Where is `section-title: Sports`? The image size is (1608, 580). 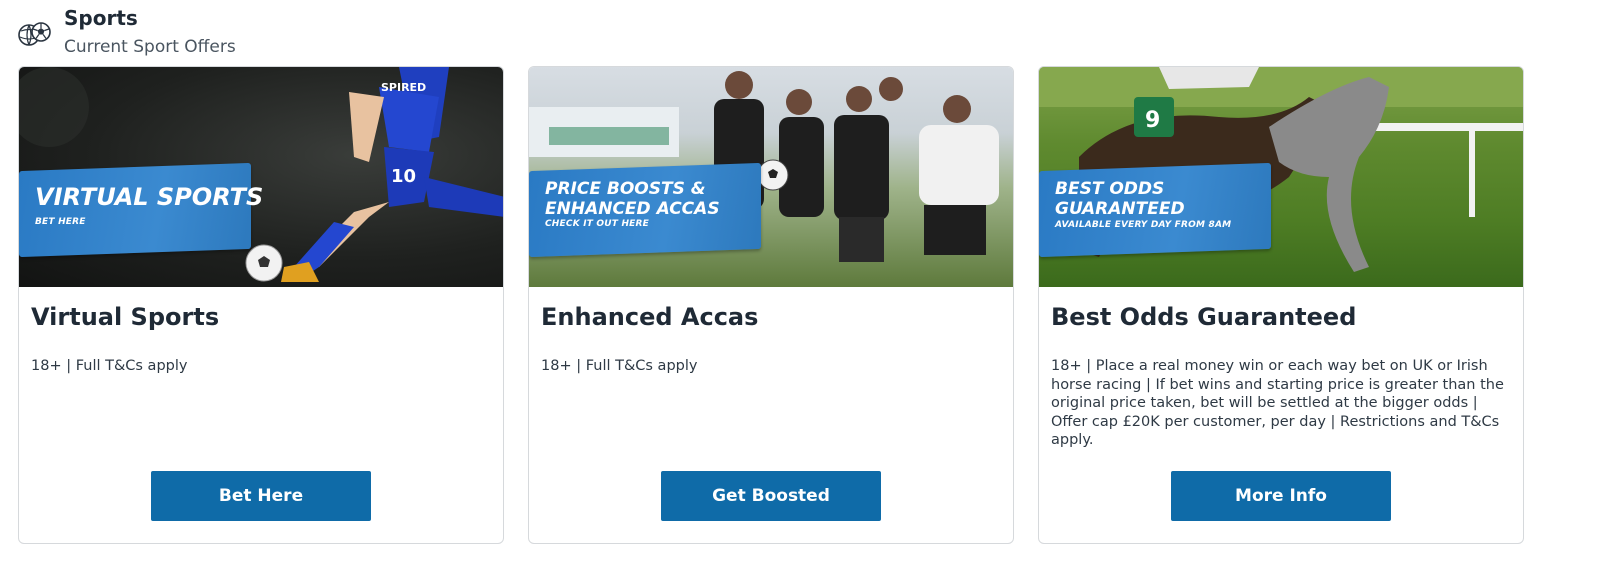 section-title: Sports is located at coordinates (101, 18).